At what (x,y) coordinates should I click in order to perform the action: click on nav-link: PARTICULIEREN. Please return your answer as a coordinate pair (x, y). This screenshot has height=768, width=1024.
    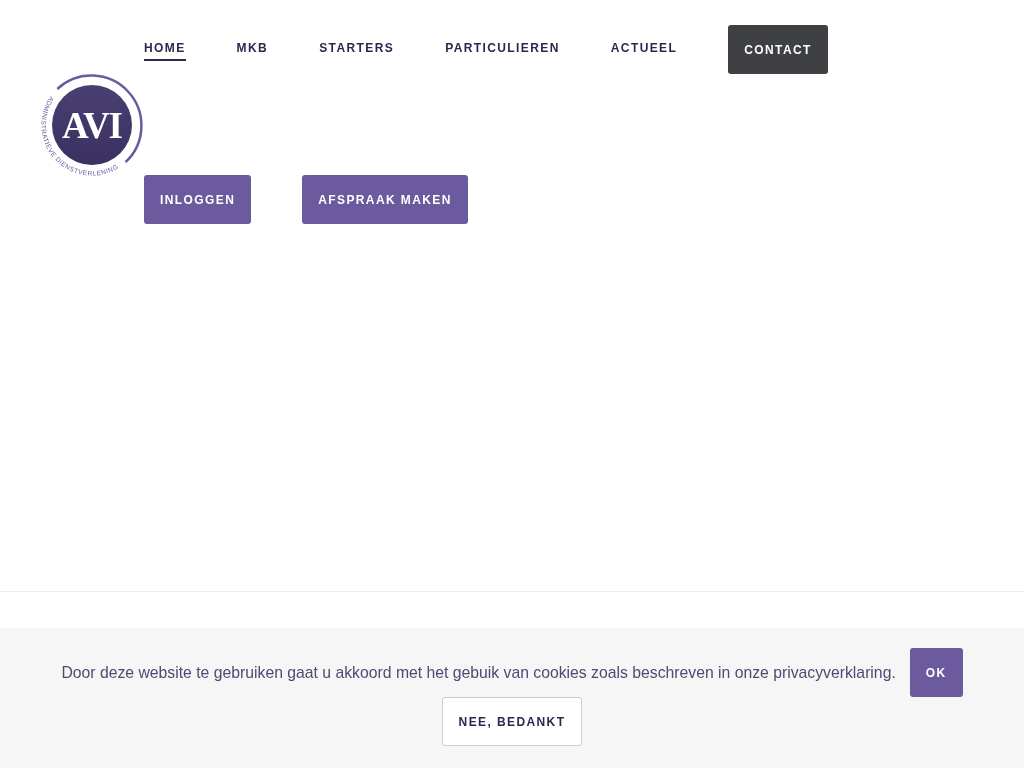
    Looking at the image, I should click on (502, 49).